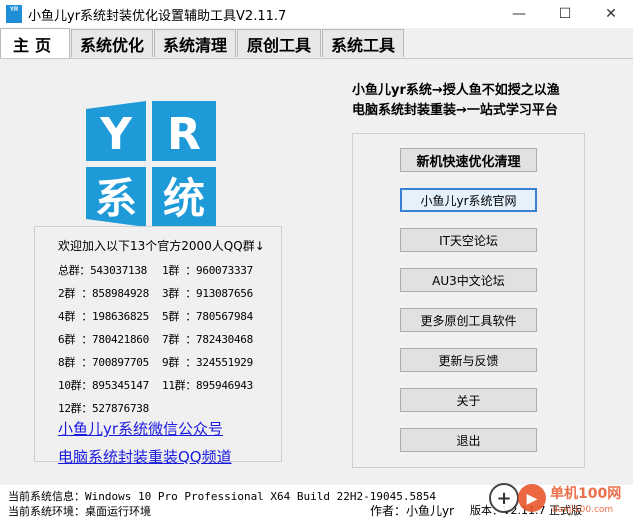 The image size is (633, 520). I want to click on window-title: 小鱼儿yr系统封装优化设置辅助工具V2.11.7, so click(157, 16).